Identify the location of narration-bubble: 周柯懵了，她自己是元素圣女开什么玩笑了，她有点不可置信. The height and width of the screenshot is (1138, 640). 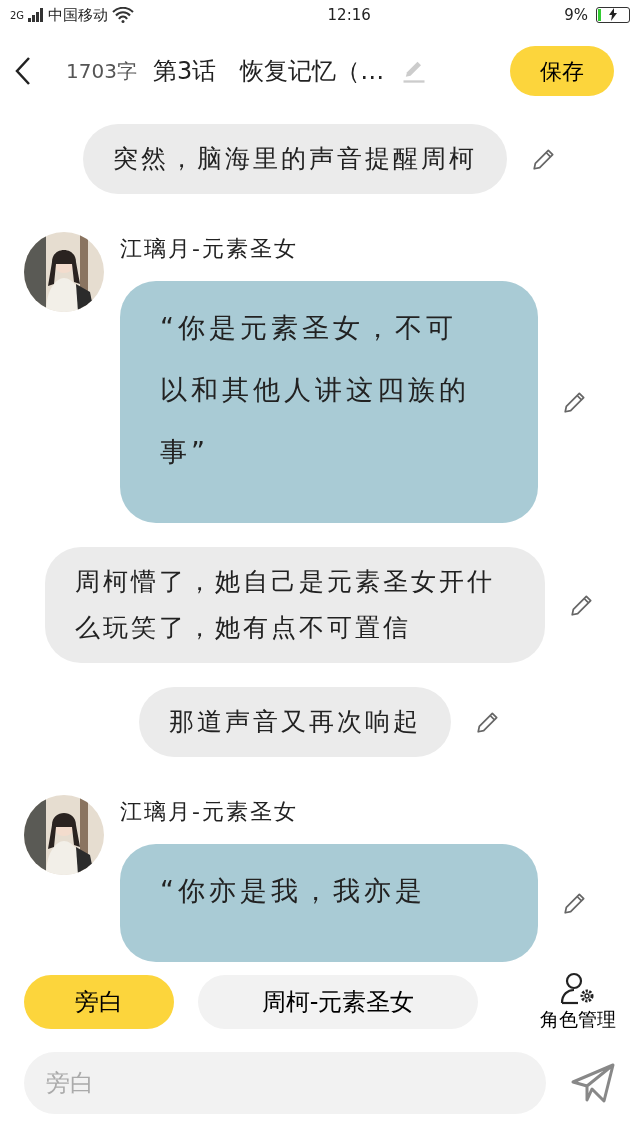
(295, 605).